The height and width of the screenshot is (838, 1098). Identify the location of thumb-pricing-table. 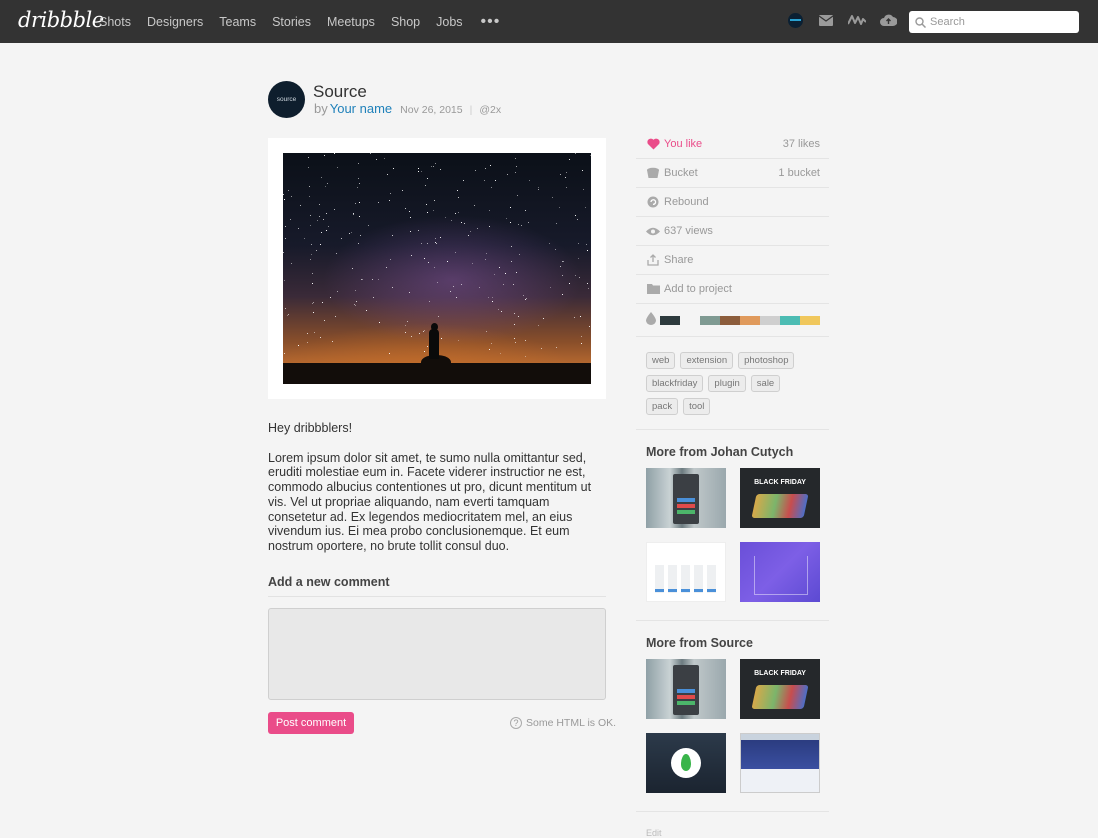
(686, 572).